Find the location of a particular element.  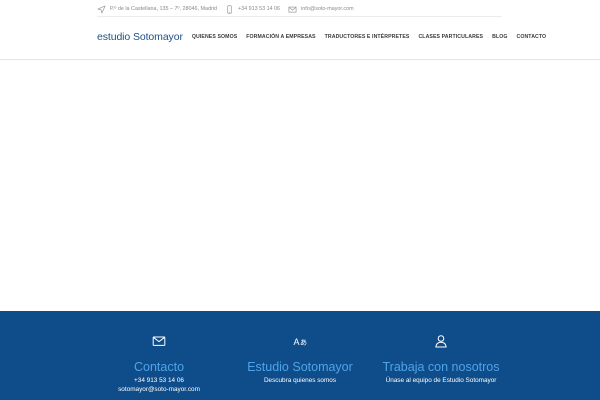

nav-item-contacto: CONTACTO is located at coordinates (531, 37).